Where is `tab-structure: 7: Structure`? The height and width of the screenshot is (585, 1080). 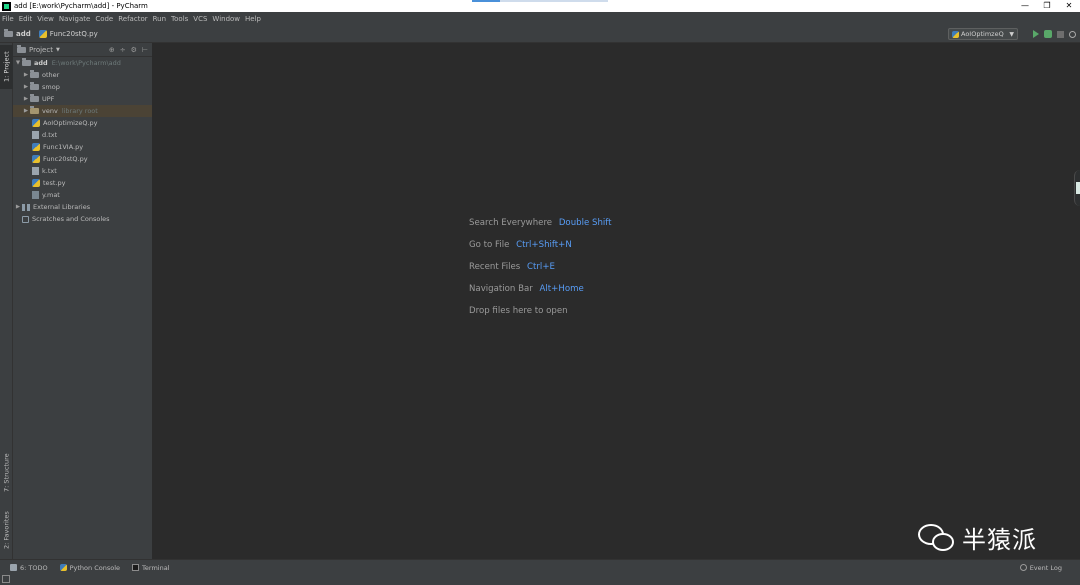 tab-structure: 7: Structure is located at coordinates (6, 473).